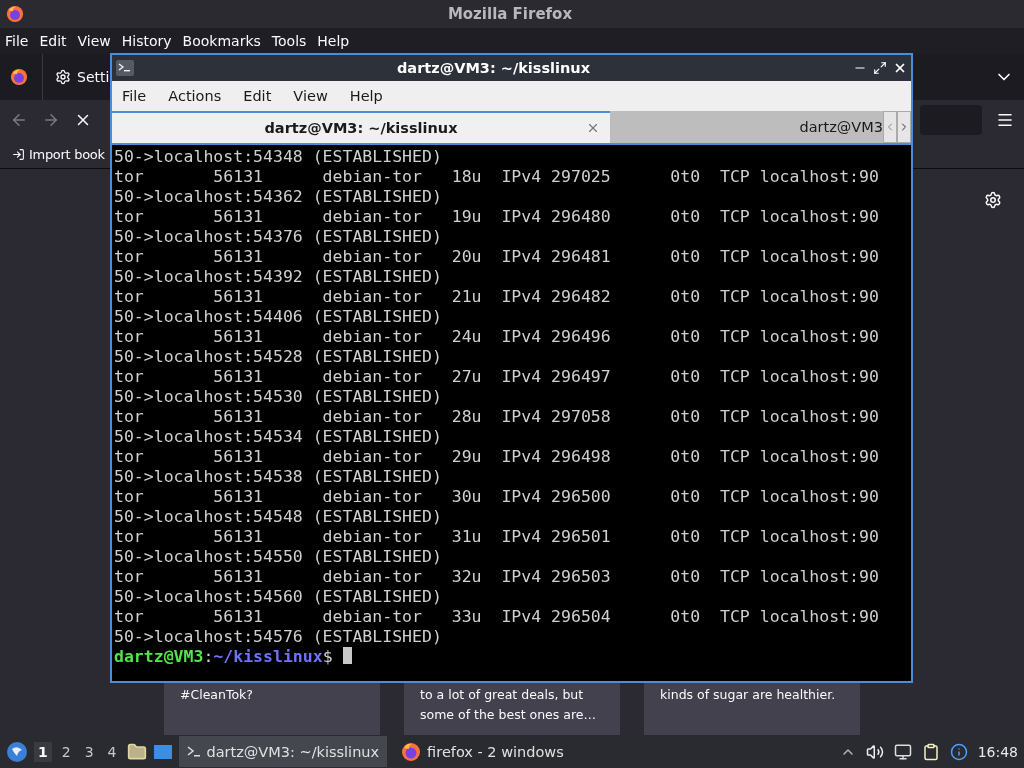 The width and height of the screenshot is (1024, 768). What do you see at coordinates (278, 197) in the screenshot?
I see `terminal-line: 50->localhost:54362 (ESTABLISHED)` at bounding box center [278, 197].